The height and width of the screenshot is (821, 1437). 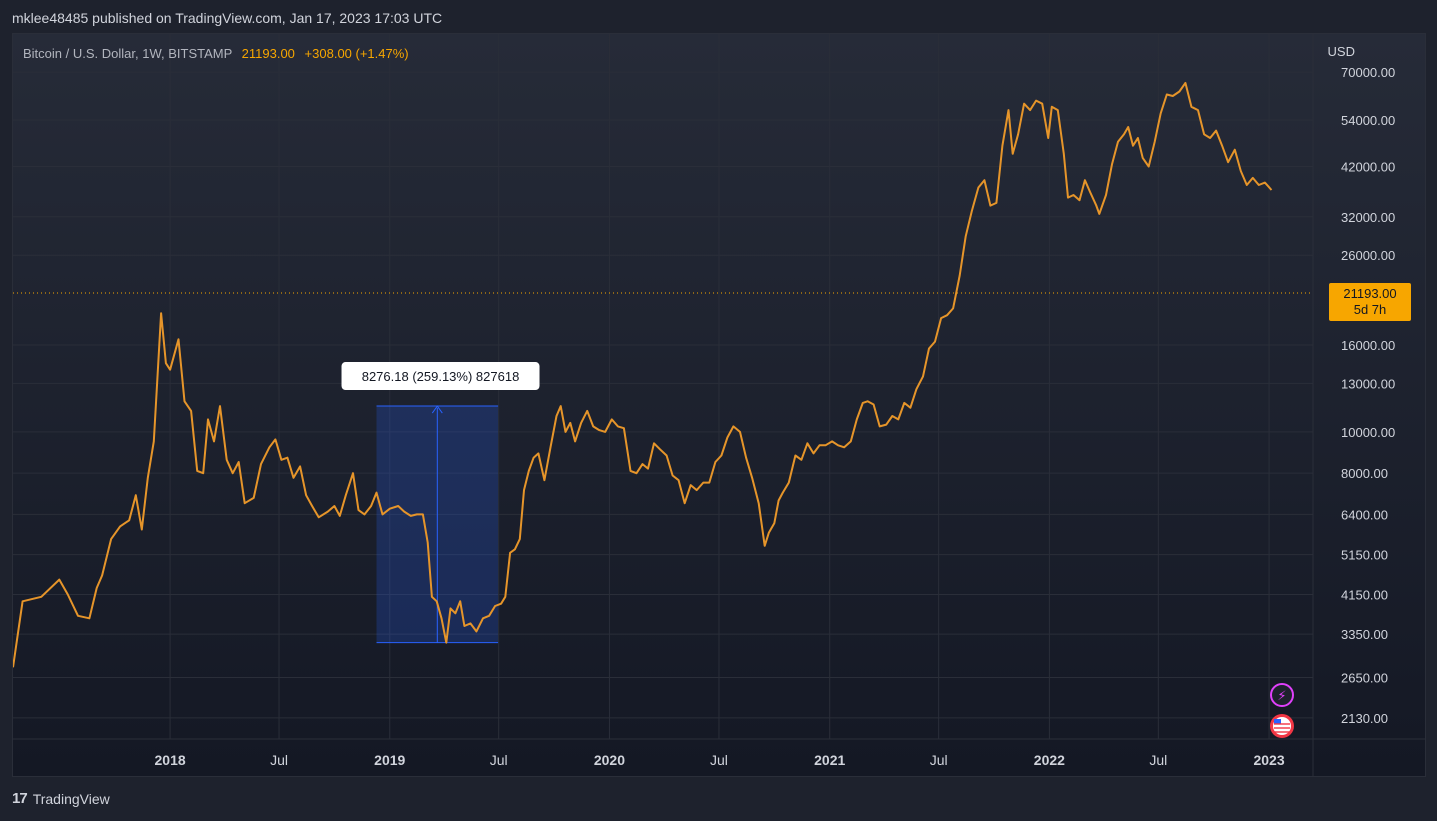 I want to click on brand-name: TradingView, so click(x=71, y=798).